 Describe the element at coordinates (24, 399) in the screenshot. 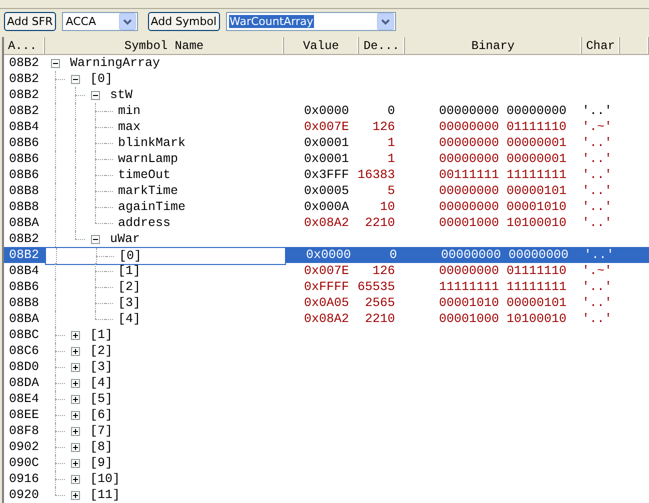

I see `address-cell-text: 08E4` at that location.